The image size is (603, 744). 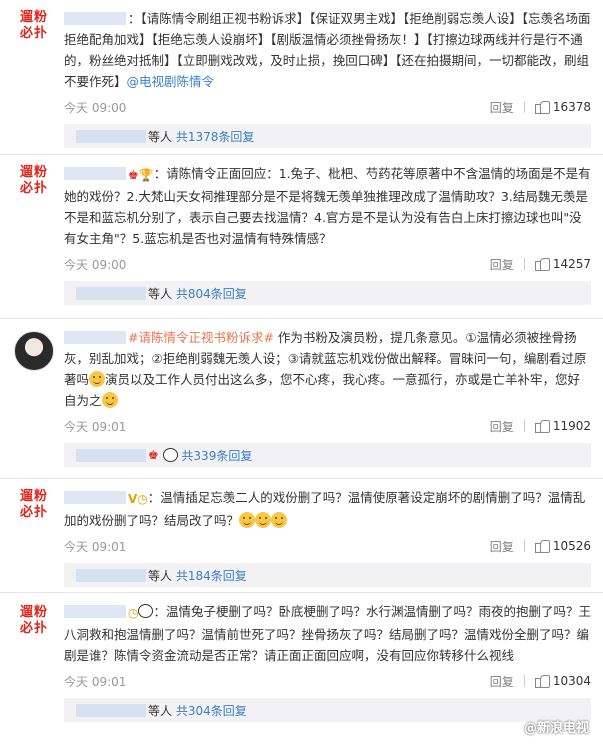 What do you see at coordinates (201, 337) in the screenshot?
I see `hashtag-link: #请陈情令正视书粉诉求#` at bounding box center [201, 337].